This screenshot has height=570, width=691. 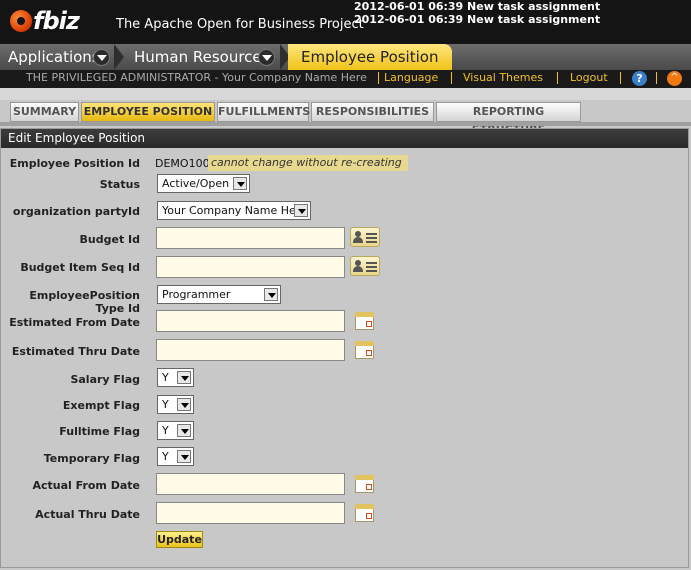 I want to click on est-thru-input, so click(x=250, y=350).